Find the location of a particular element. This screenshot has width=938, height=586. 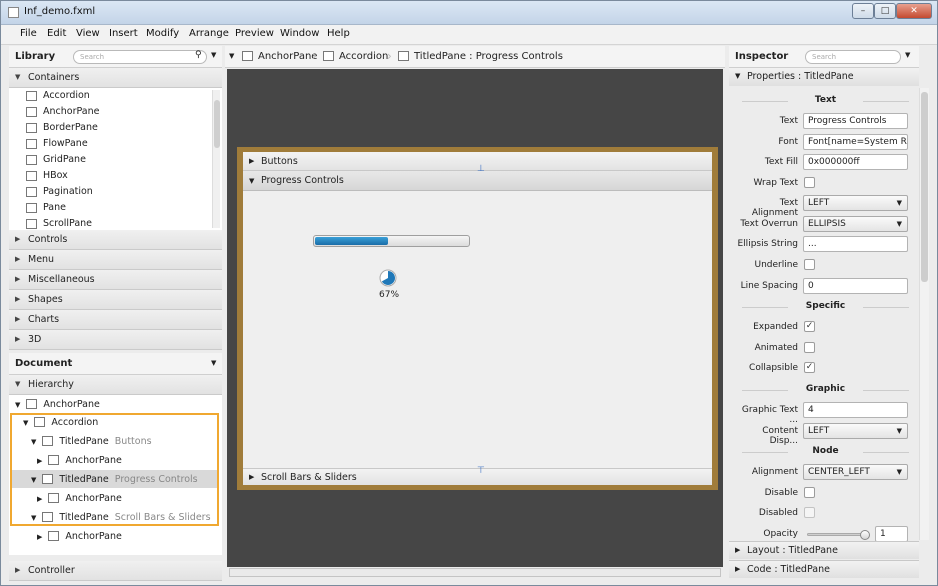

library-section-charts: ▶ Charts is located at coordinates (115, 320).